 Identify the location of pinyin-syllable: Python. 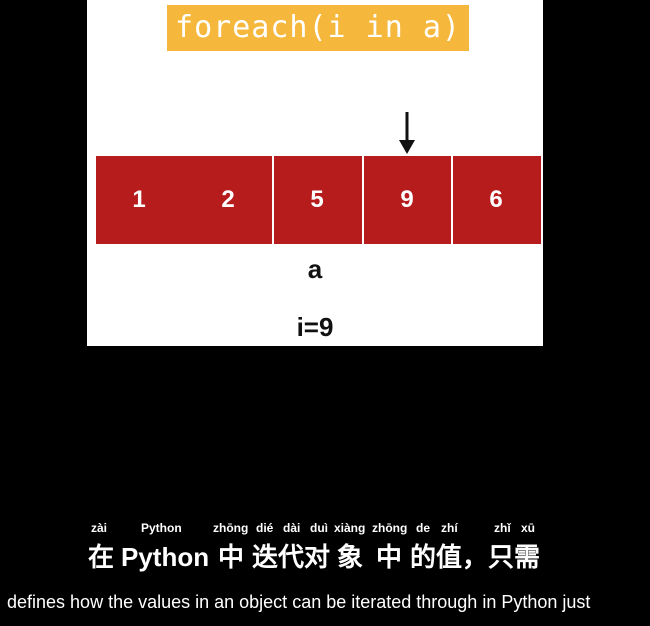
(161, 528).